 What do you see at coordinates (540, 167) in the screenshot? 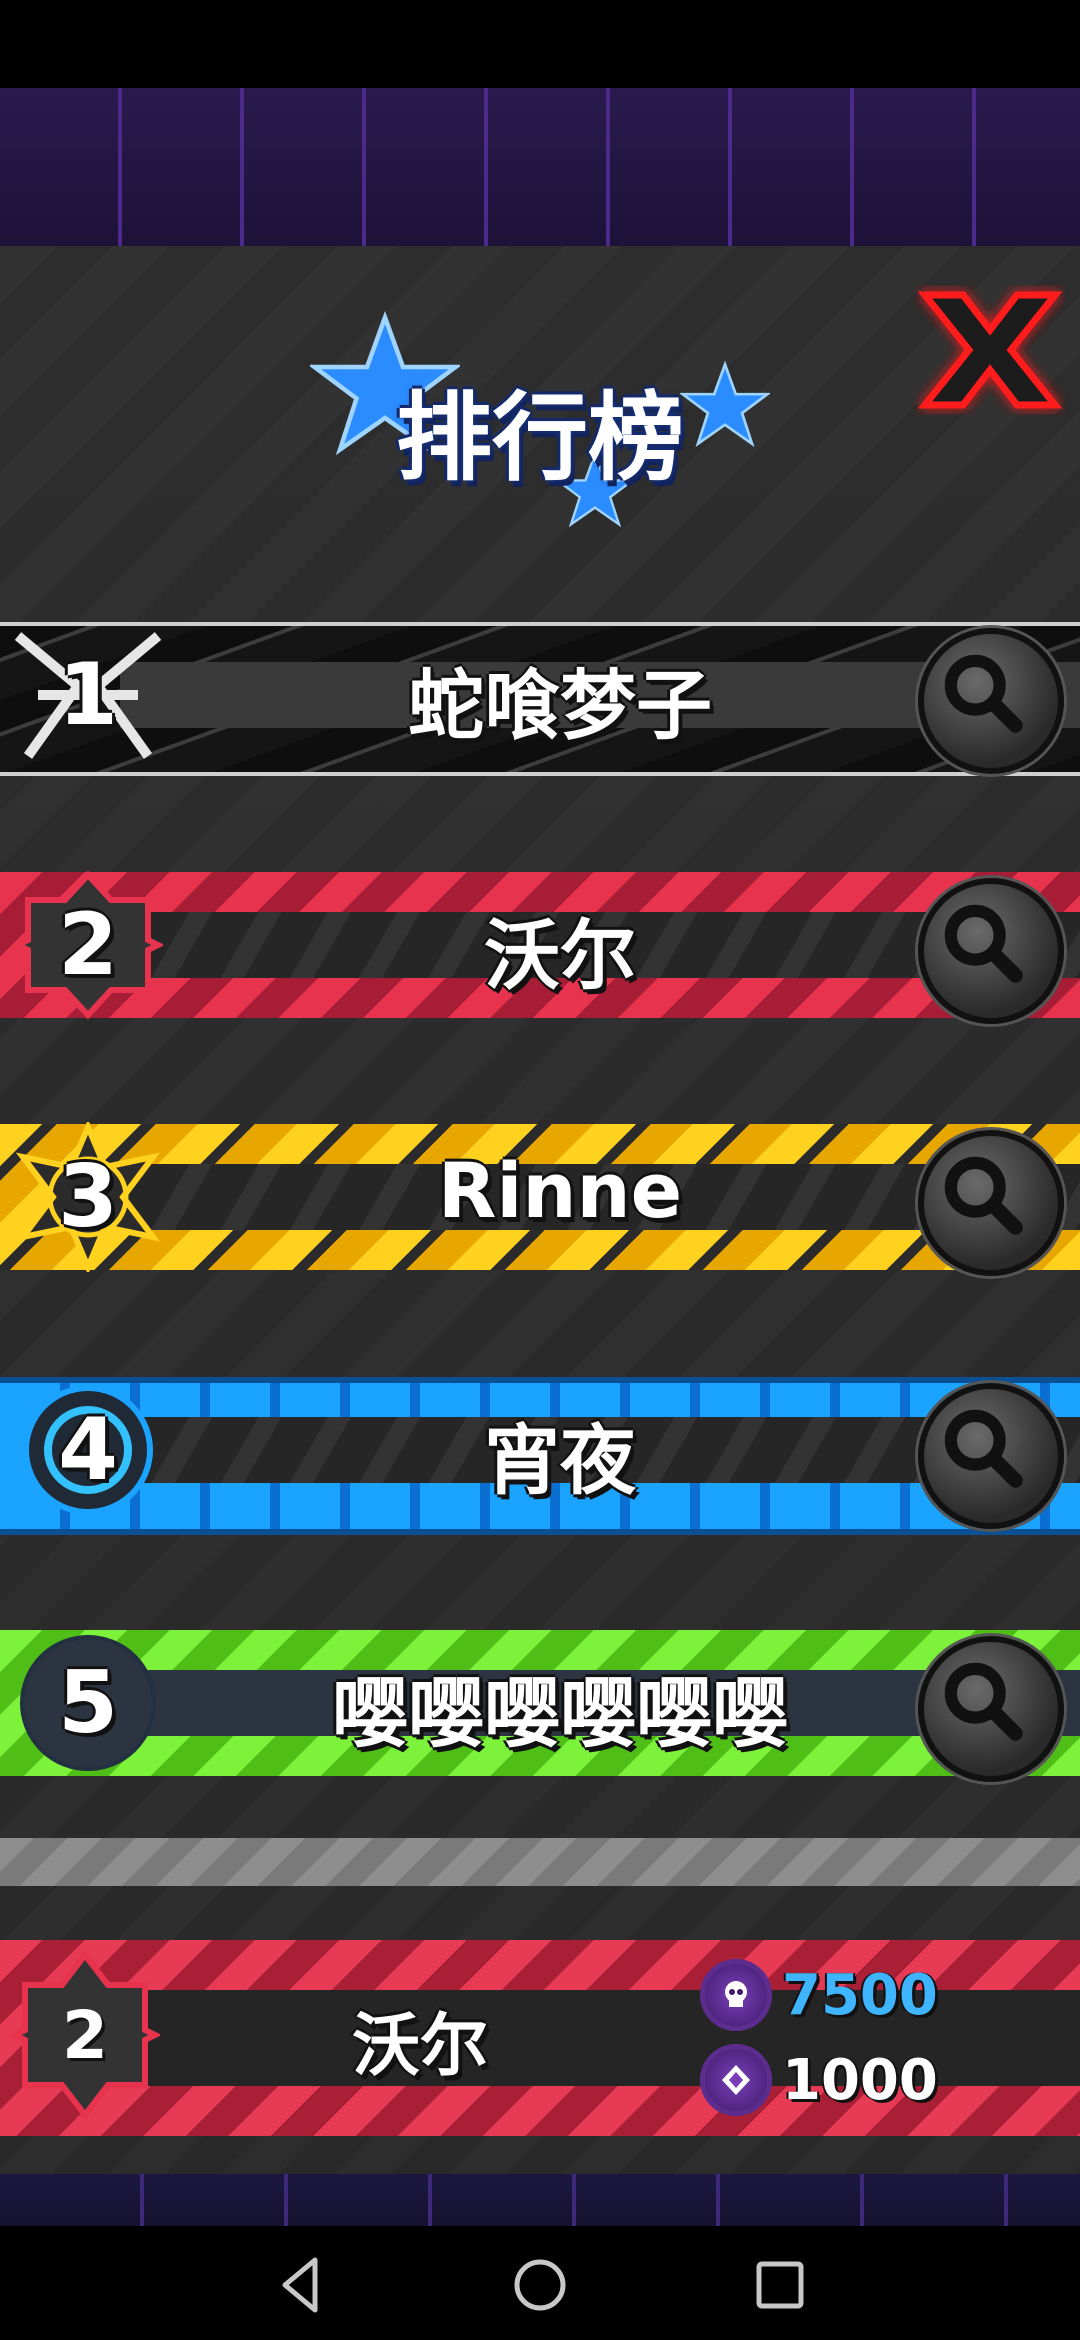
I see `background-top` at bounding box center [540, 167].